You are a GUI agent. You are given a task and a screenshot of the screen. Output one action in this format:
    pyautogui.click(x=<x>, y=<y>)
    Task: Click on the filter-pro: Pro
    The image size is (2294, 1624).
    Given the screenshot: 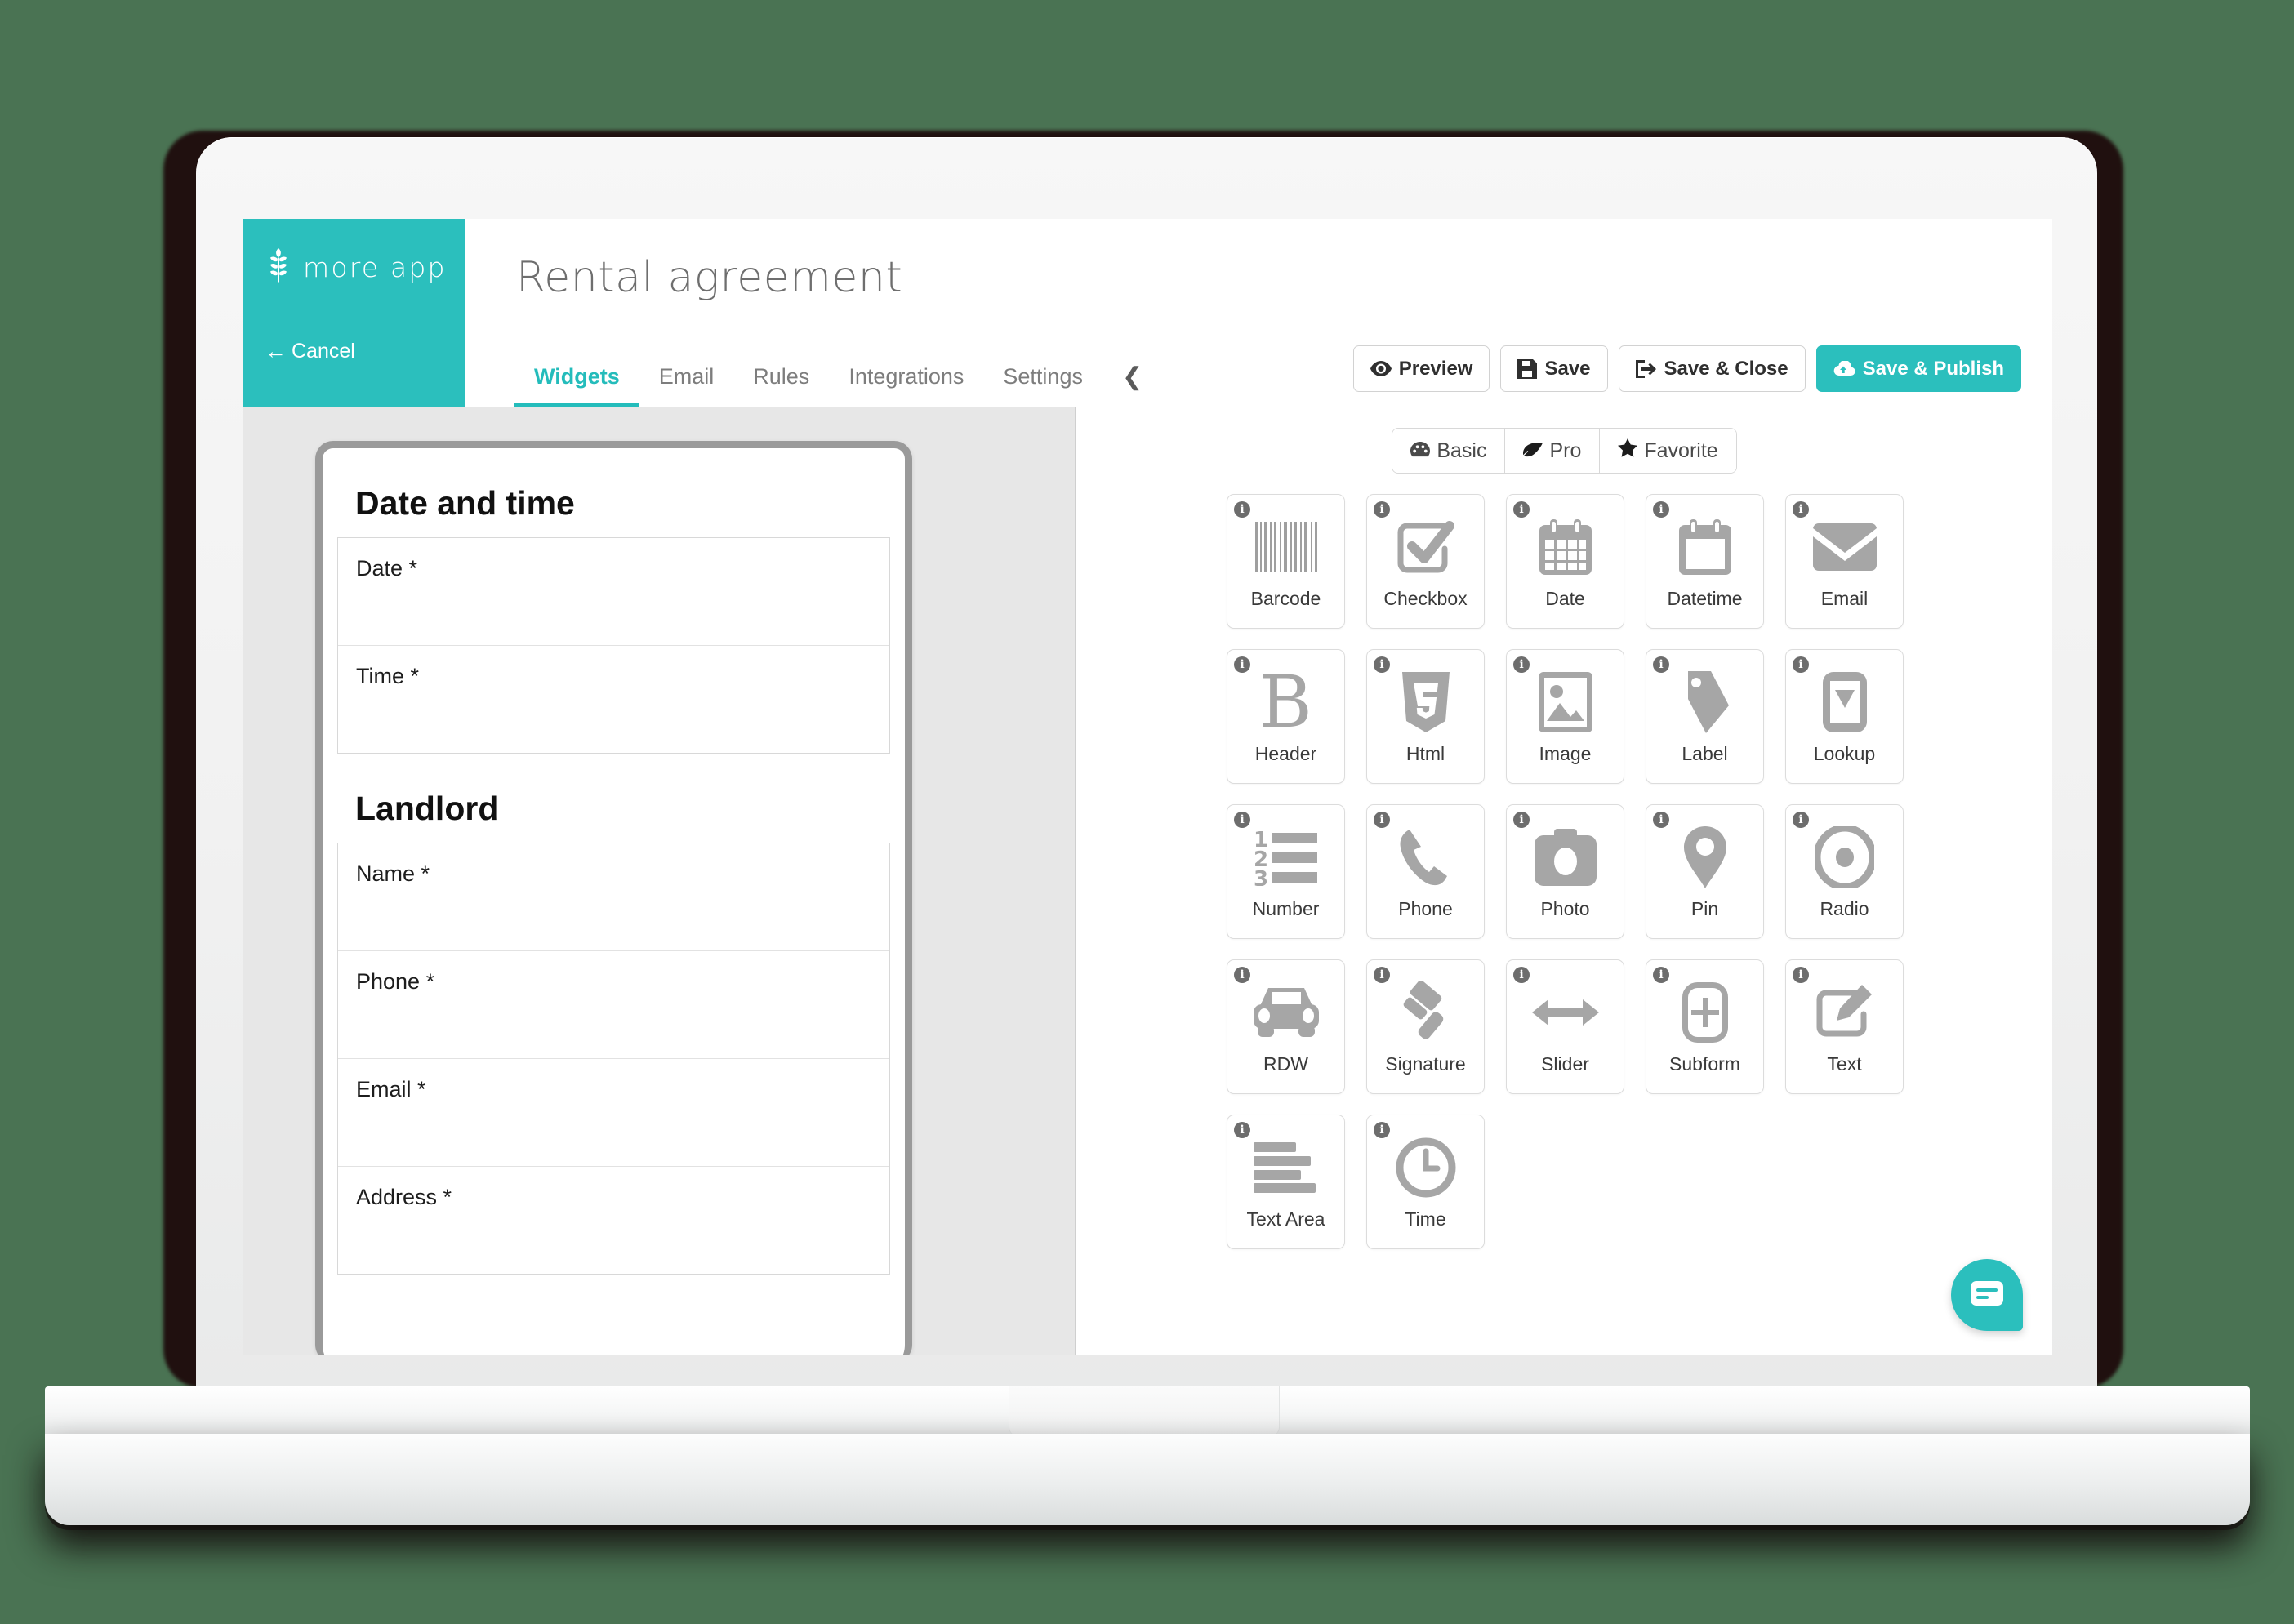 What is the action you would take?
    pyautogui.click(x=1553, y=451)
    